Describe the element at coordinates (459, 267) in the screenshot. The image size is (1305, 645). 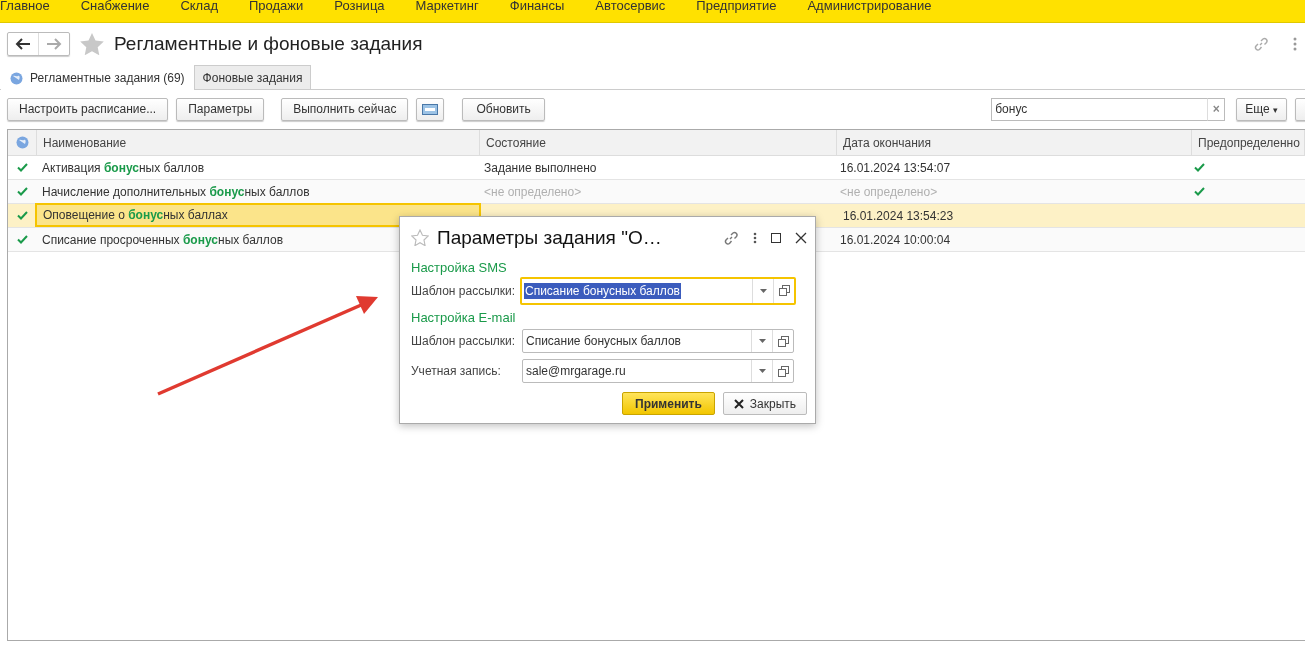
I see `section-heading: Настройка SMS` at that location.